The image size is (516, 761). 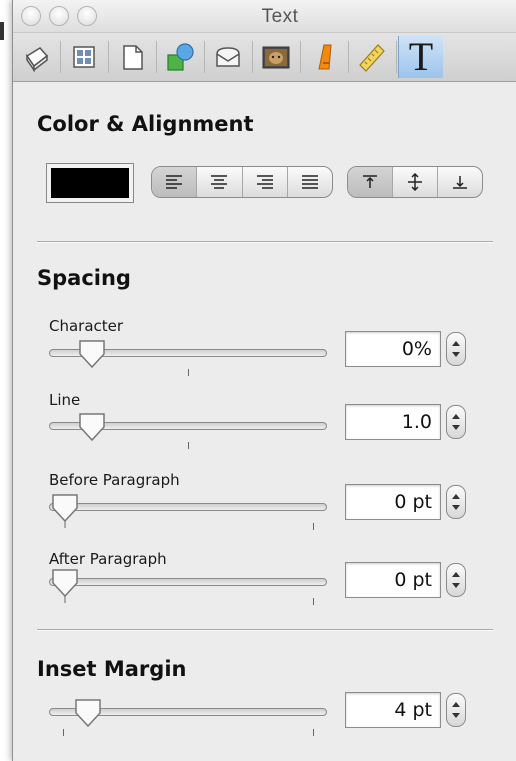 I want to click on line-slider-tick, so click(x=188, y=445).